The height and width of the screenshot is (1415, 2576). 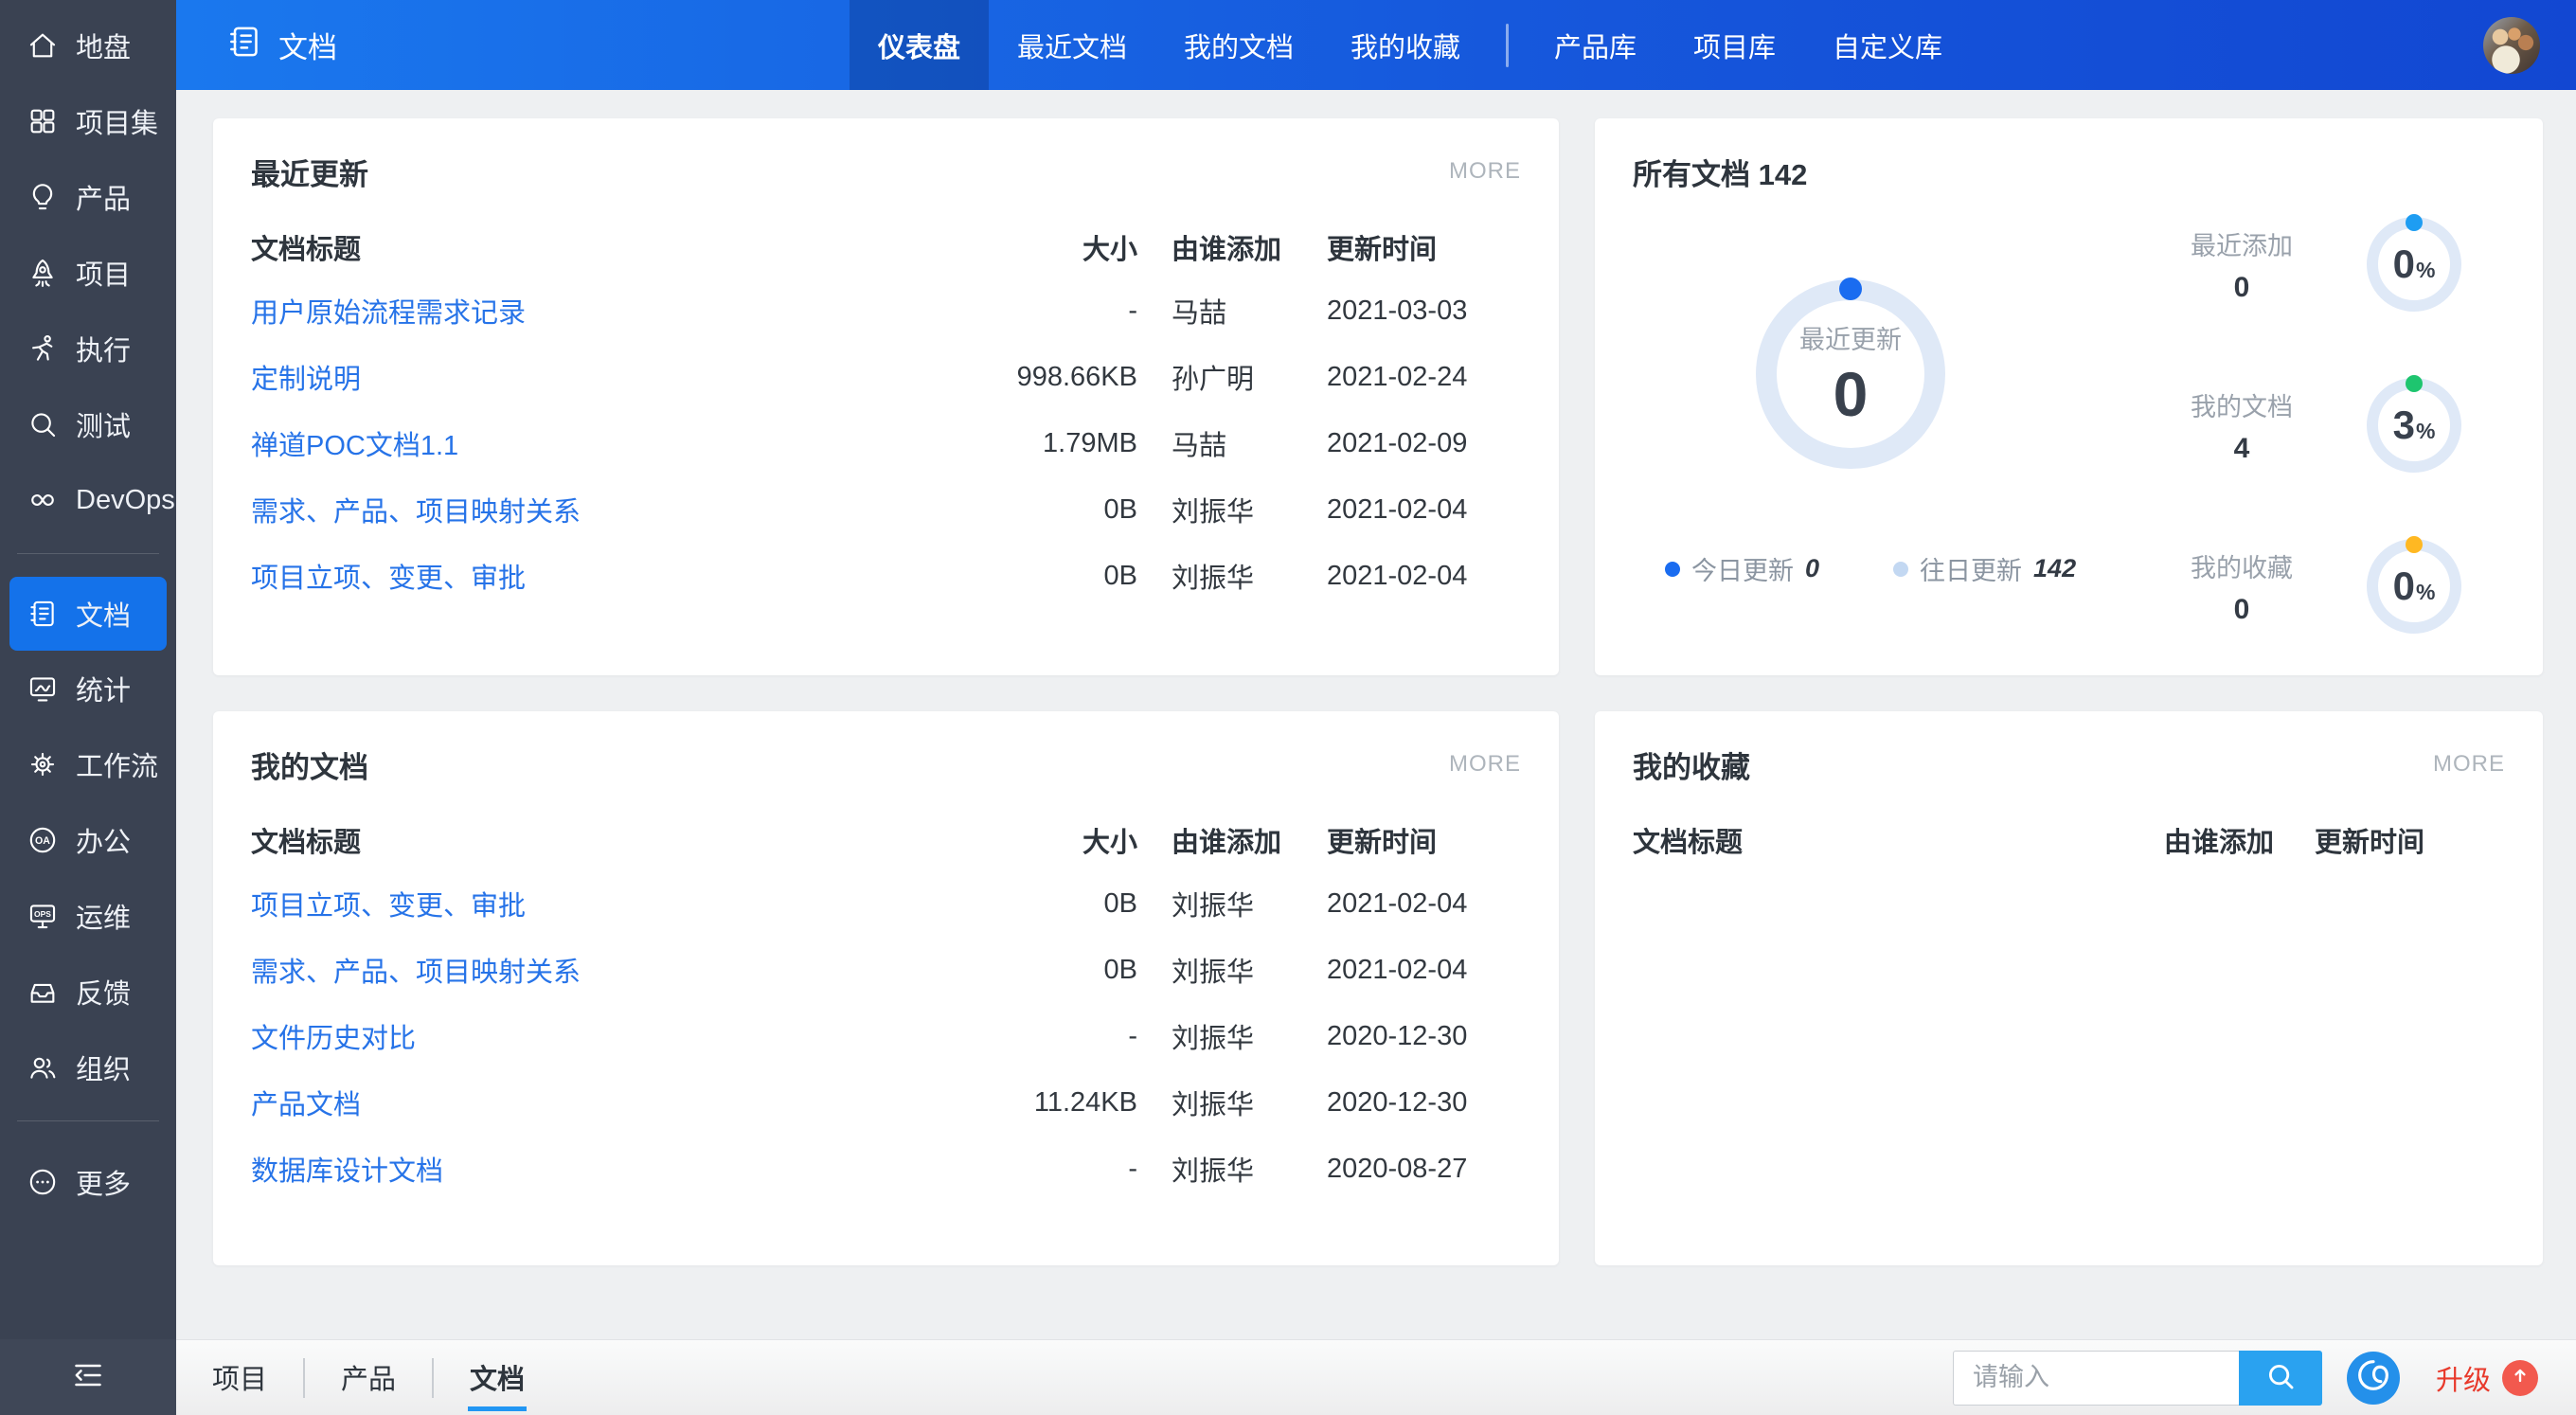 What do you see at coordinates (1213, 380) in the screenshot?
I see `doc-added-by: 孙广明` at bounding box center [1213, 380].